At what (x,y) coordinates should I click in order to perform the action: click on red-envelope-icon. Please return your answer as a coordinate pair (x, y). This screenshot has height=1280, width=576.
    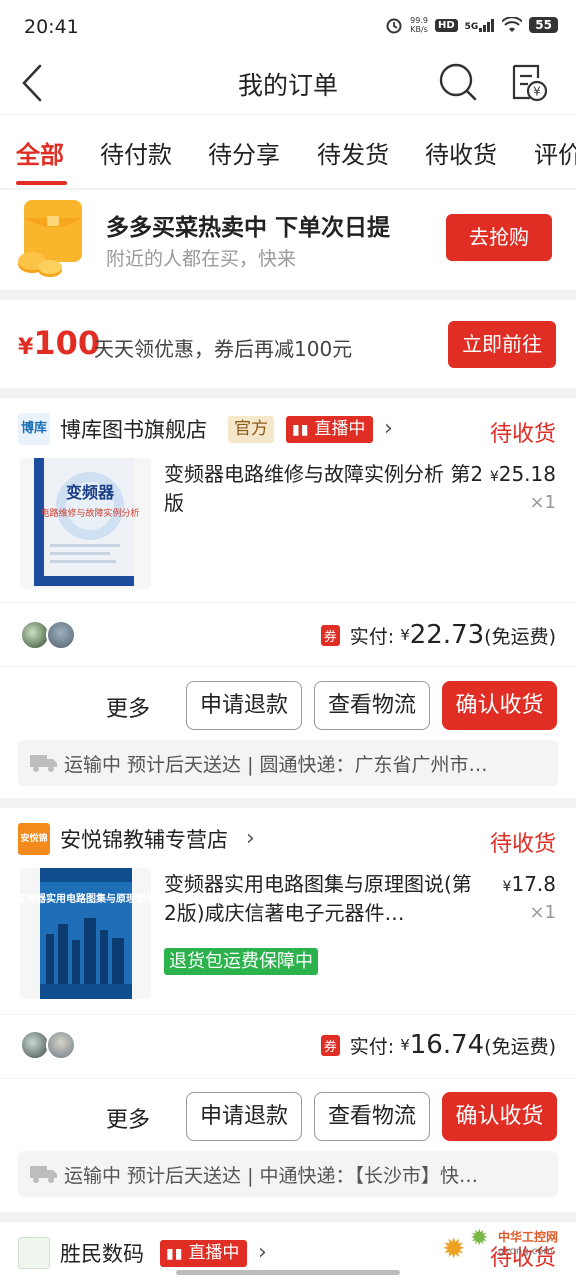
    Looking at the image, I should click on (50, 238).